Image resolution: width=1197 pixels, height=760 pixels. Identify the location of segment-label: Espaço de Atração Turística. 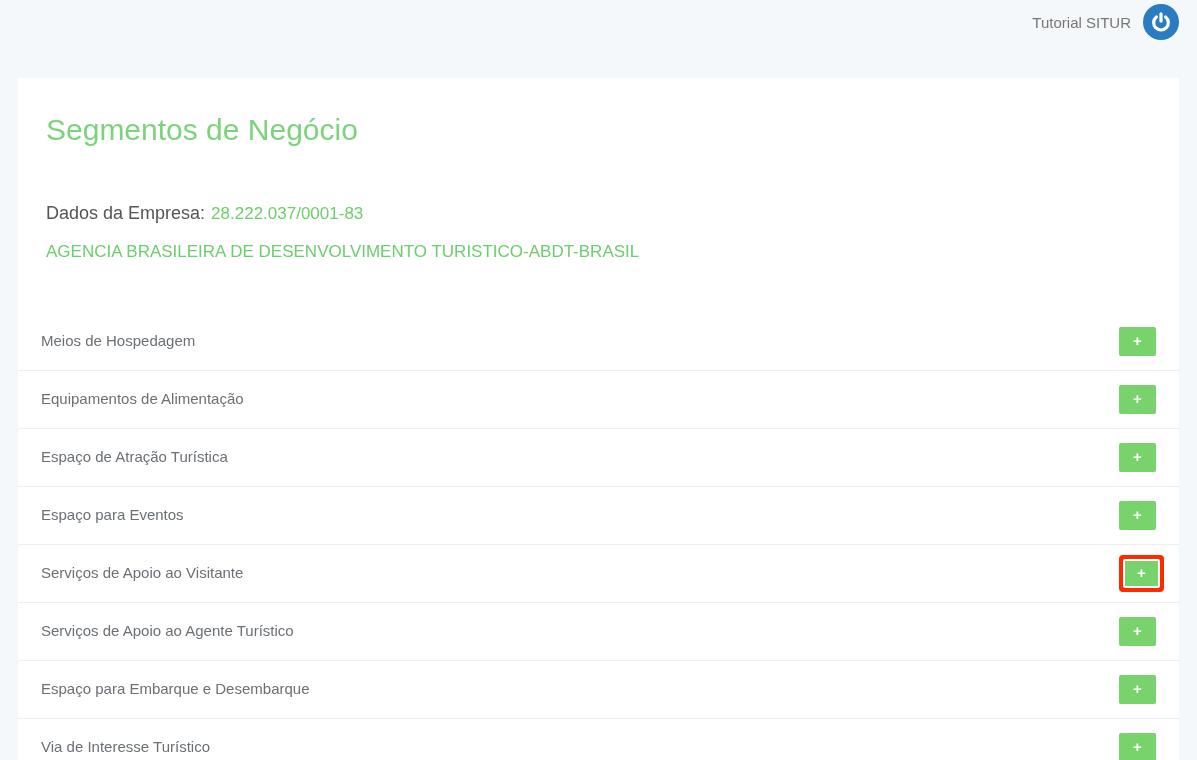
(134, 456).